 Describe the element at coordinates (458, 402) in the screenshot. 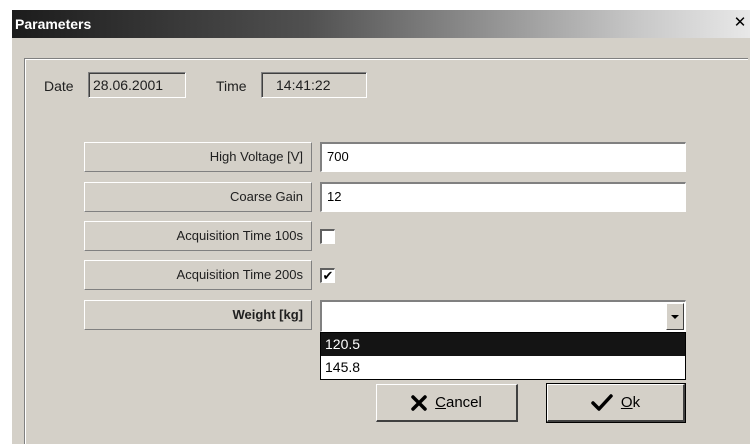

I see `cancel-label: Cancel` at that location.